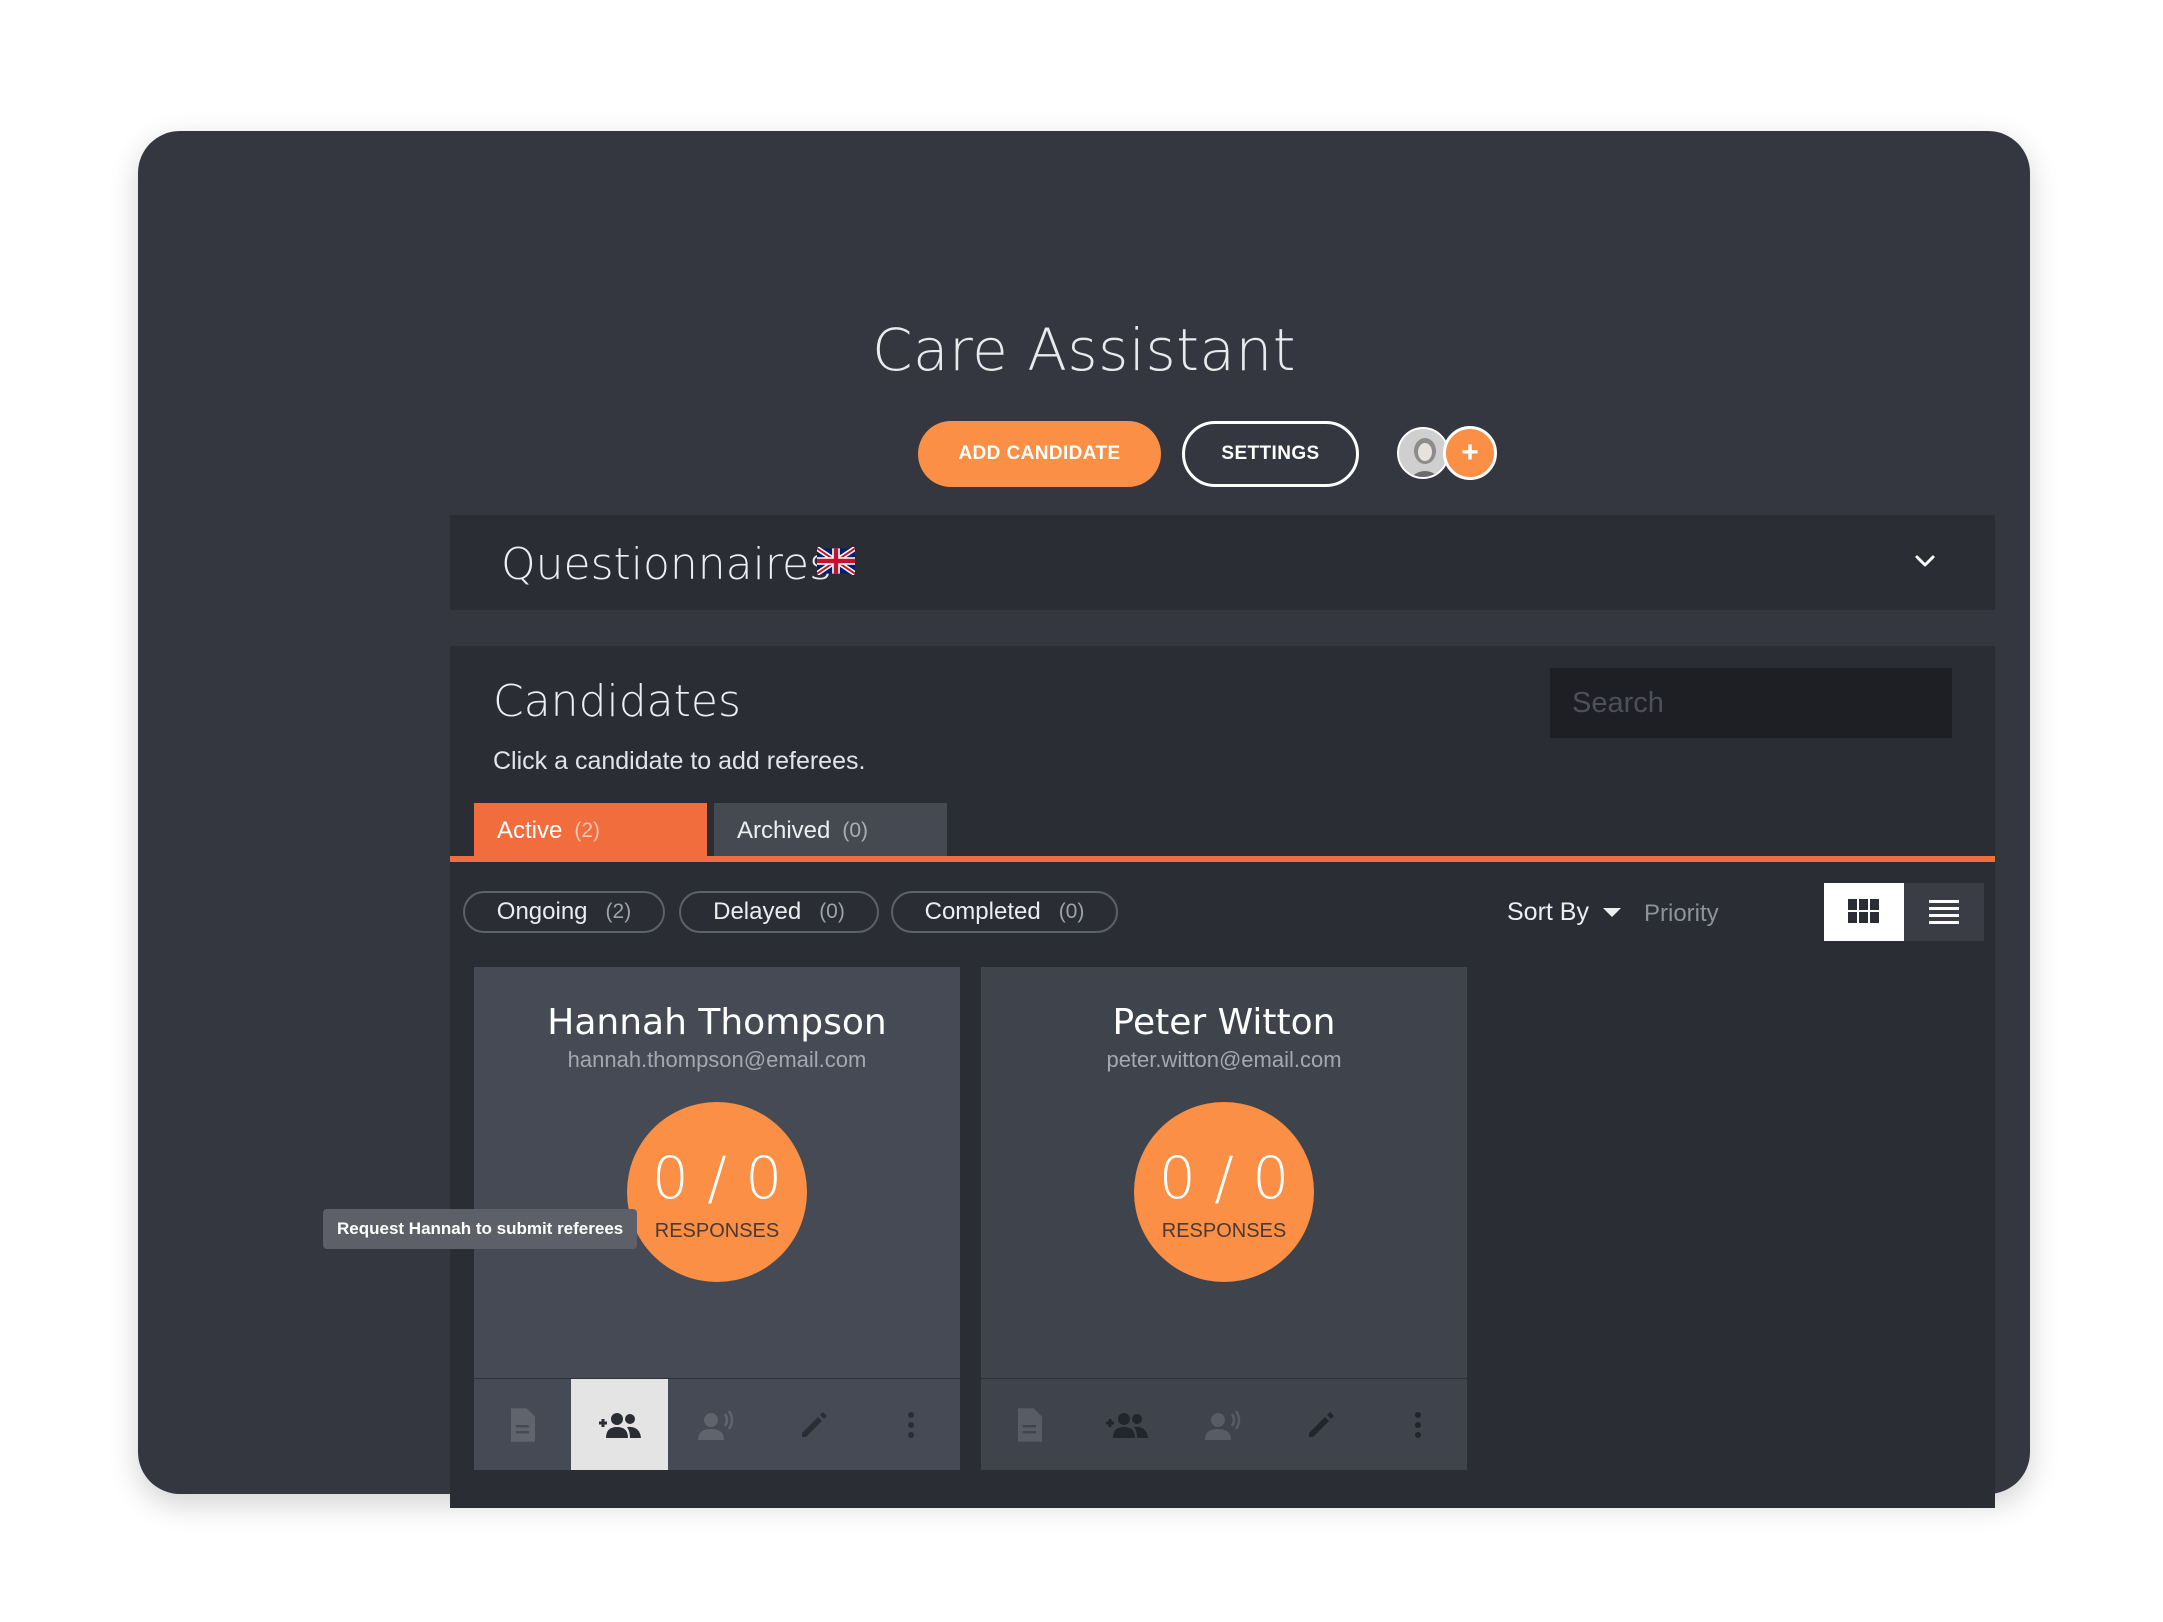  I want to click on filter-delayed: Delayed (0), so click(779, 912).